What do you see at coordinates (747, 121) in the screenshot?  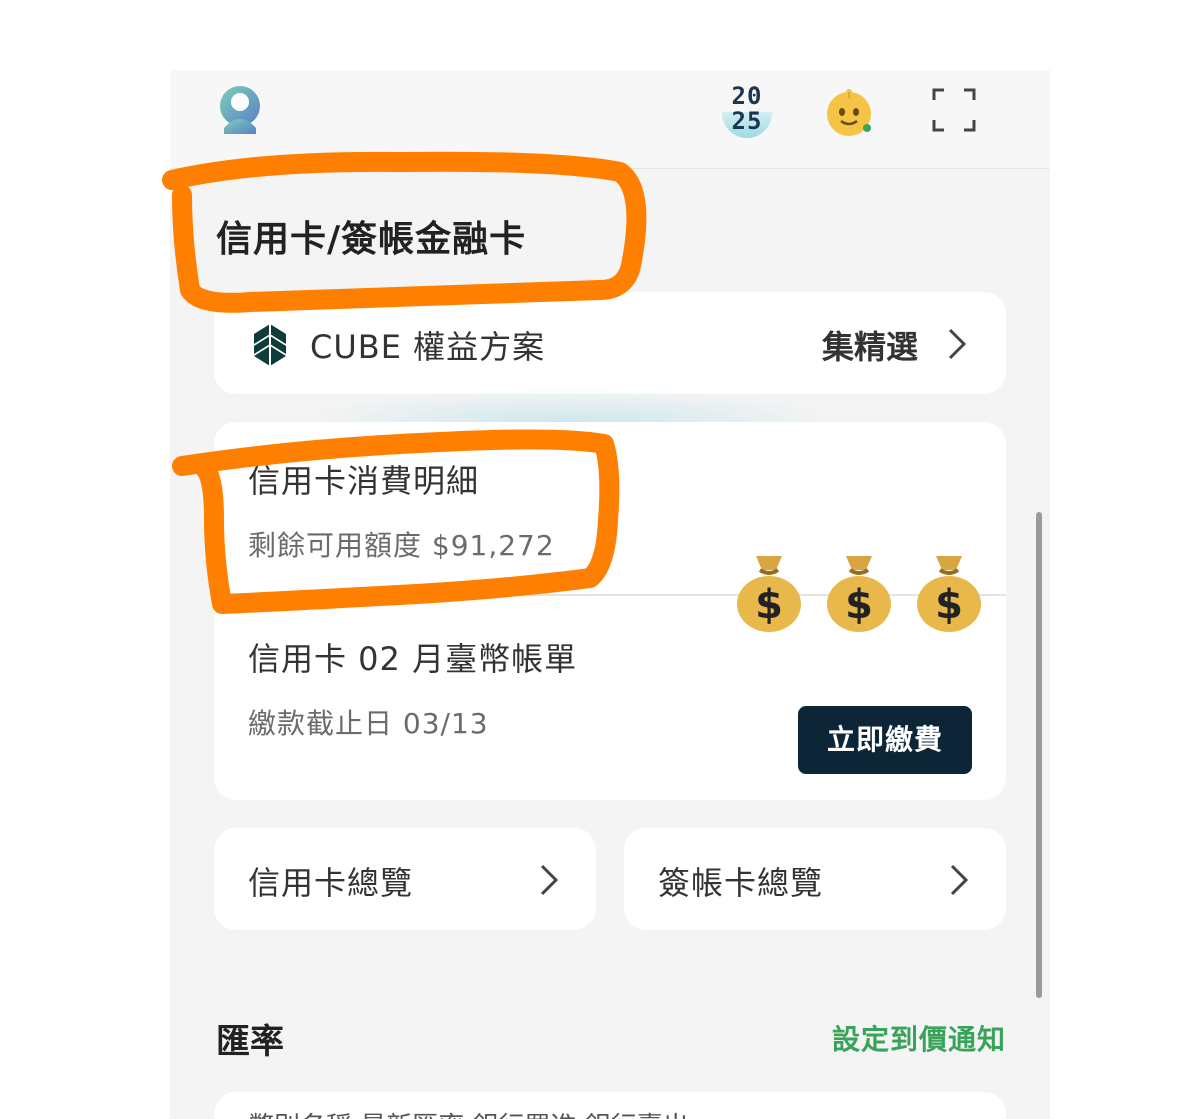 I see `year-badge-bottom: 25` at bounding box center [747, 121].